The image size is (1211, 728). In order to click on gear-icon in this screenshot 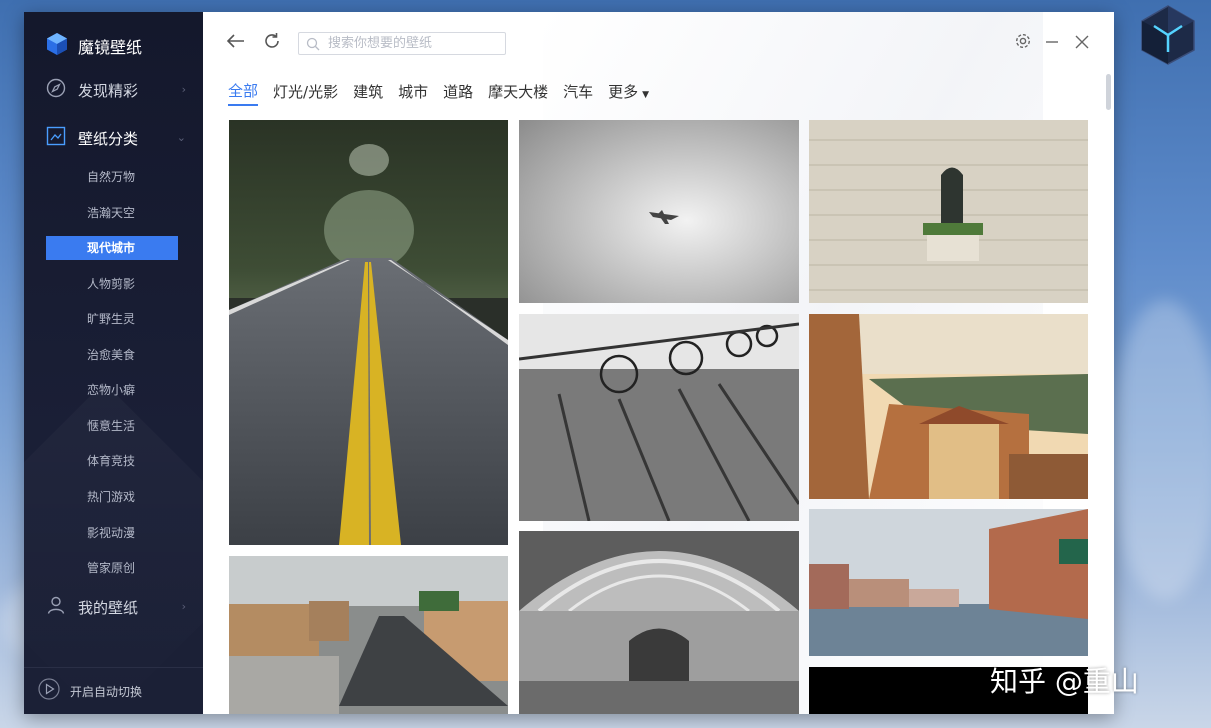, I will do `click(1023, 43)`.